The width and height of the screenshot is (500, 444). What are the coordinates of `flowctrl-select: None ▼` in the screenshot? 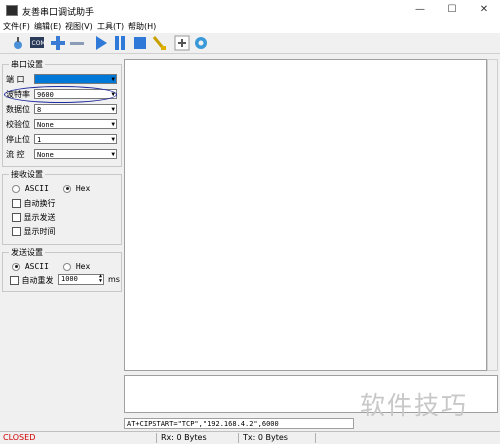 It's located at (75, 154).